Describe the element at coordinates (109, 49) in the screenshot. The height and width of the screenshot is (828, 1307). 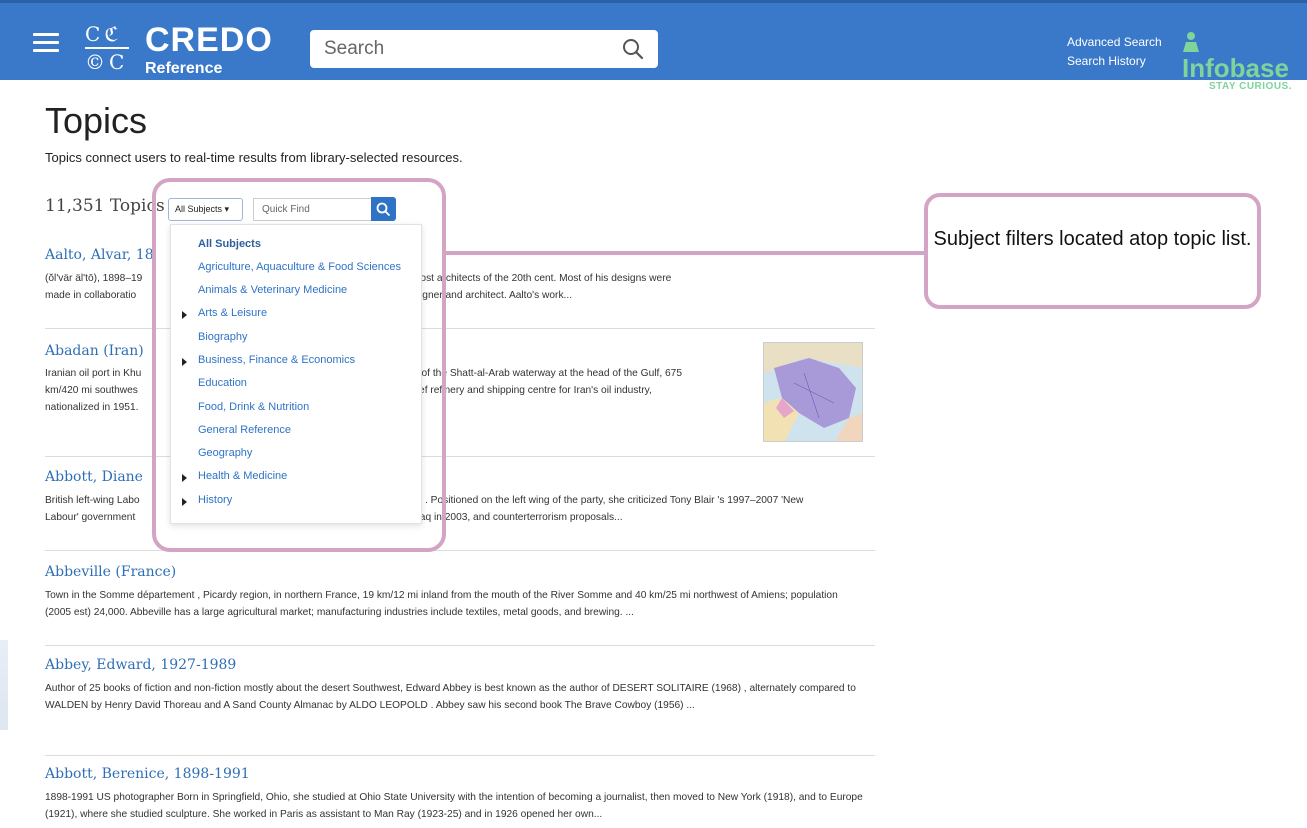
I see `credo-logo-icon: Cℭ © C` at that location.